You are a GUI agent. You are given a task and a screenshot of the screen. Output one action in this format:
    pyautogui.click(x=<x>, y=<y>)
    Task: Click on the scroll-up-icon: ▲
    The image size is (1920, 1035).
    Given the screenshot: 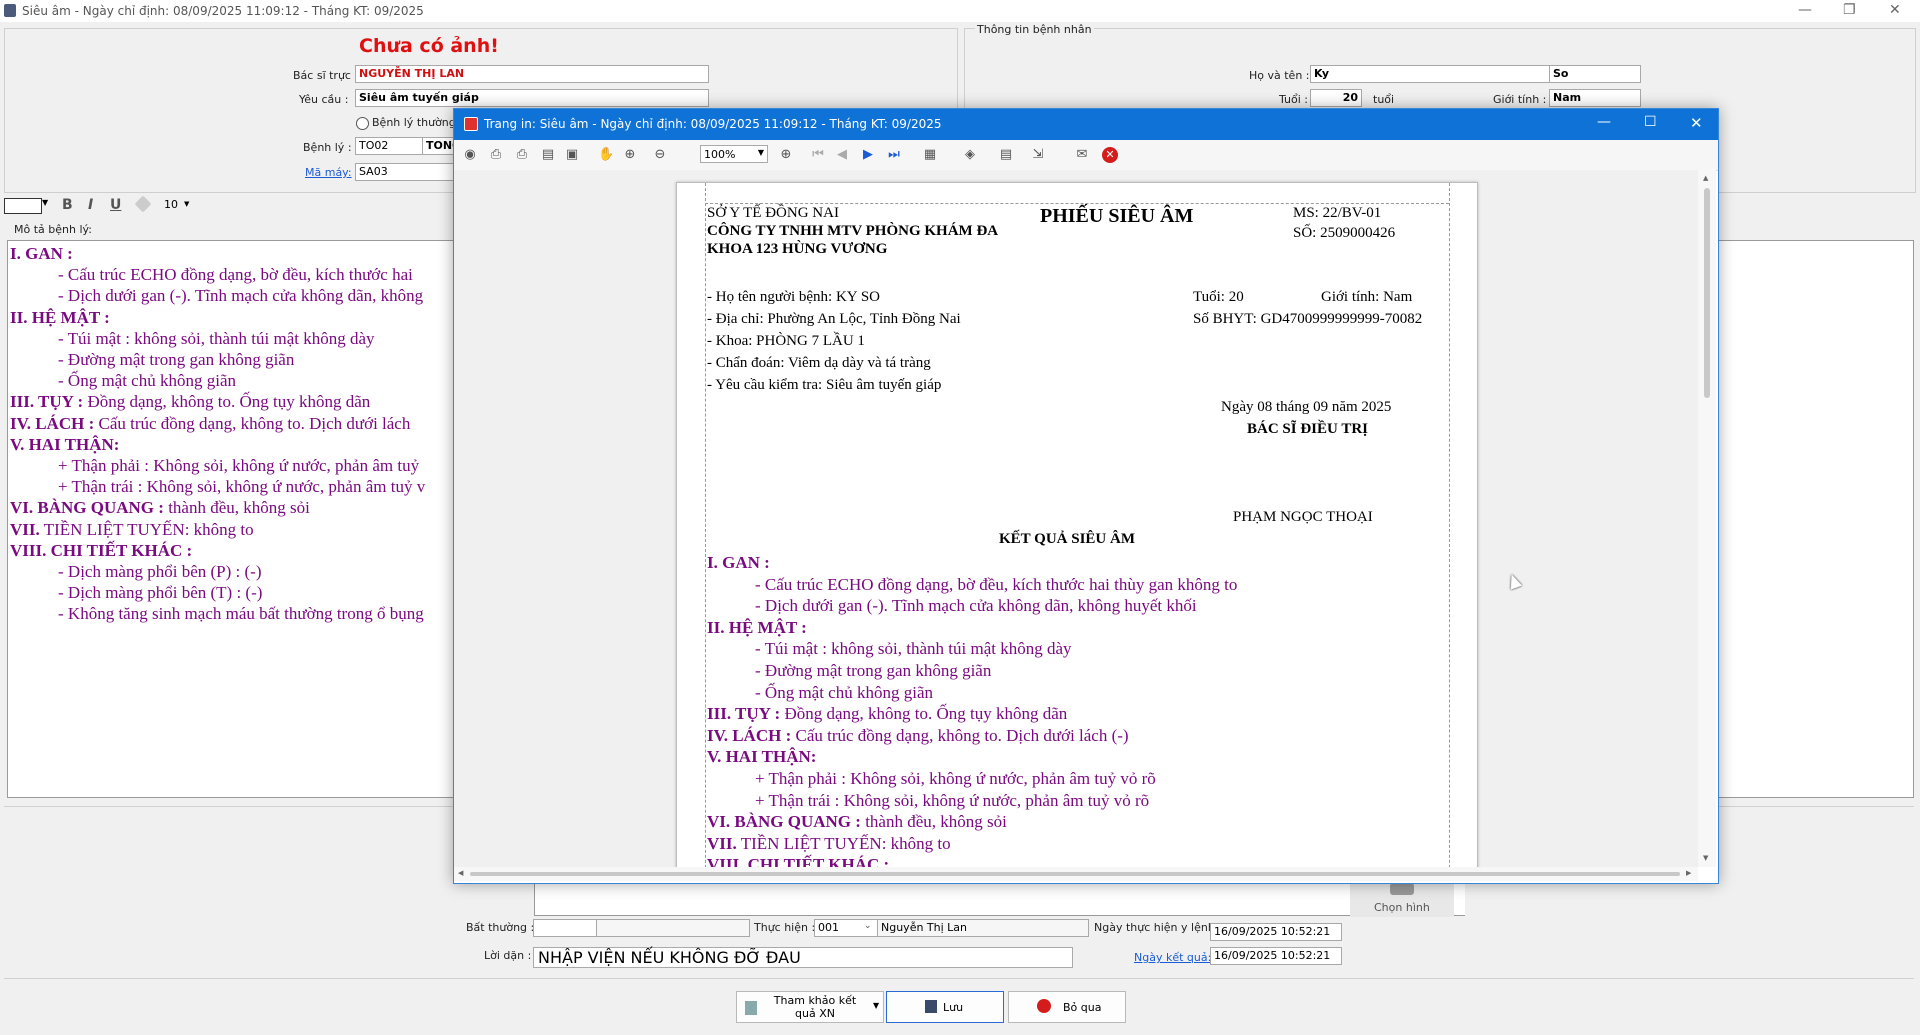 What is the action you would take?
    pyautogui.click(x=1705, y=178)
    